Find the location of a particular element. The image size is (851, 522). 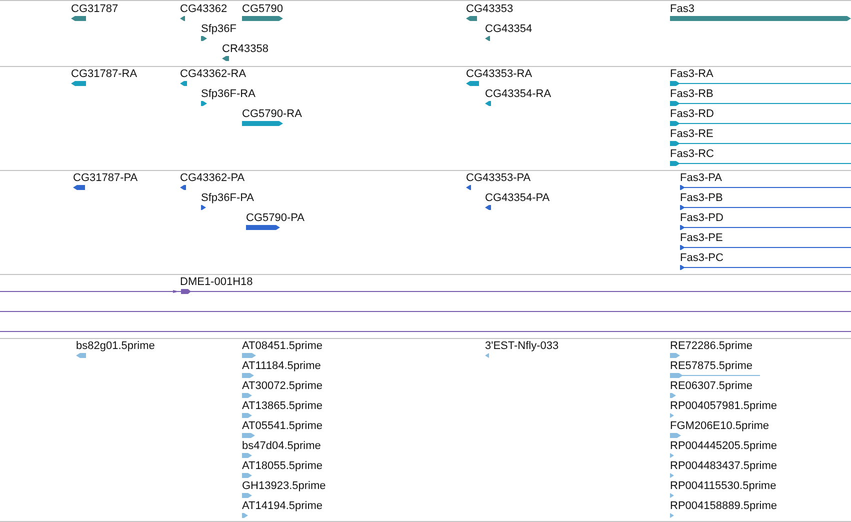

feature-label: CG31787 is located at coordinates (94, 9).